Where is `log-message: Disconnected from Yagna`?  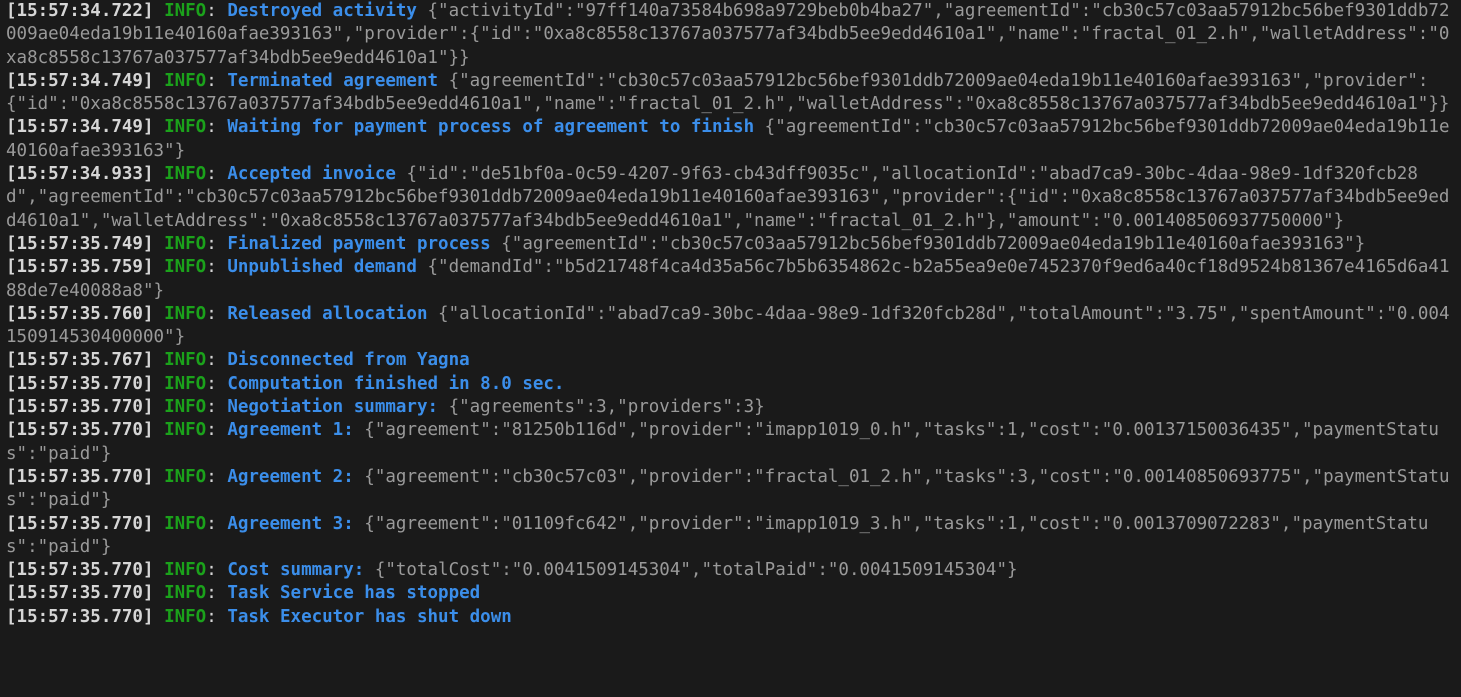 log-message: Disconnected from Yagna is located at coordinates (348, 360).